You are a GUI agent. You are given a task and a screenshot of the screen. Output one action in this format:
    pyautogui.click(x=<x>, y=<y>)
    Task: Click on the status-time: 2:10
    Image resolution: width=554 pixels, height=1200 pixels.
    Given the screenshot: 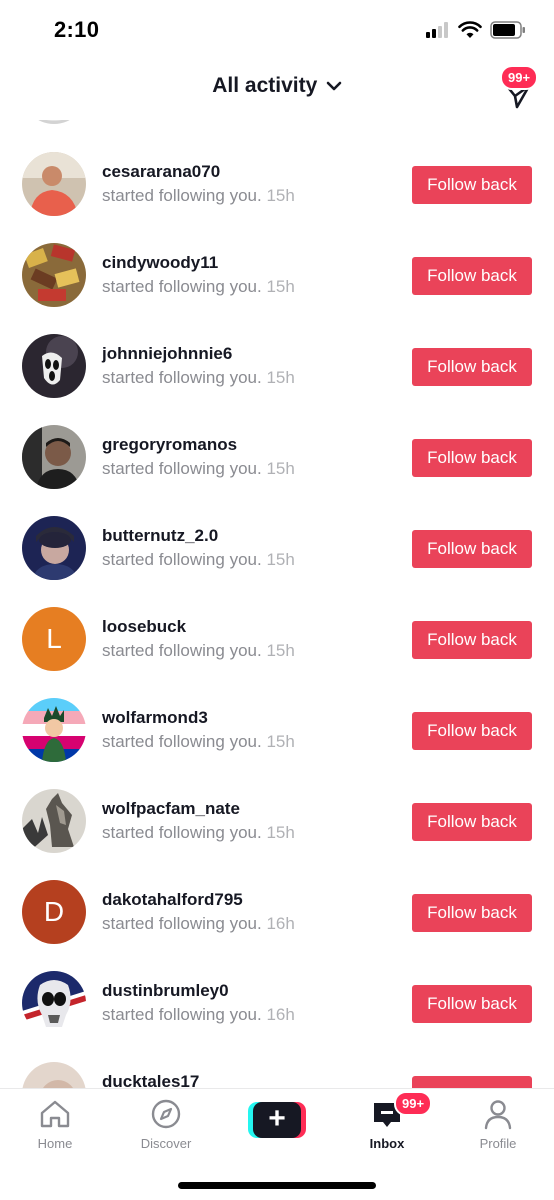 What is the action you would take?
    pyautogui.click(x=77, y=29)
    